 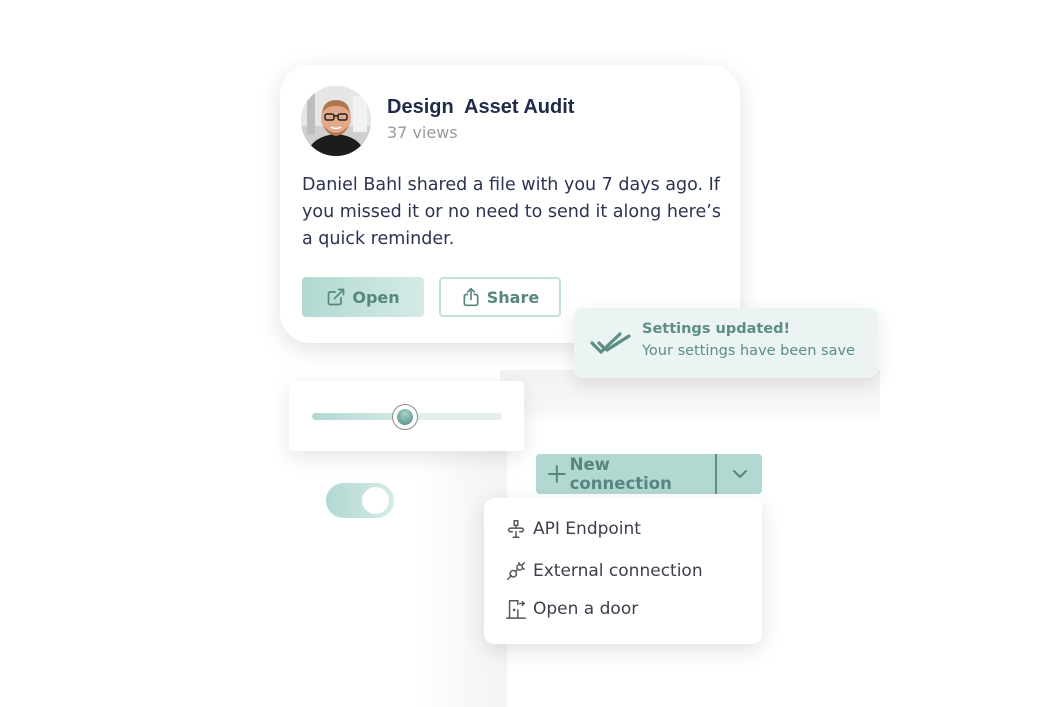 What do you see at coordinates (471, 297) in the screenshot?
I see `share-upload-icon` at bounding box center [471, 297].